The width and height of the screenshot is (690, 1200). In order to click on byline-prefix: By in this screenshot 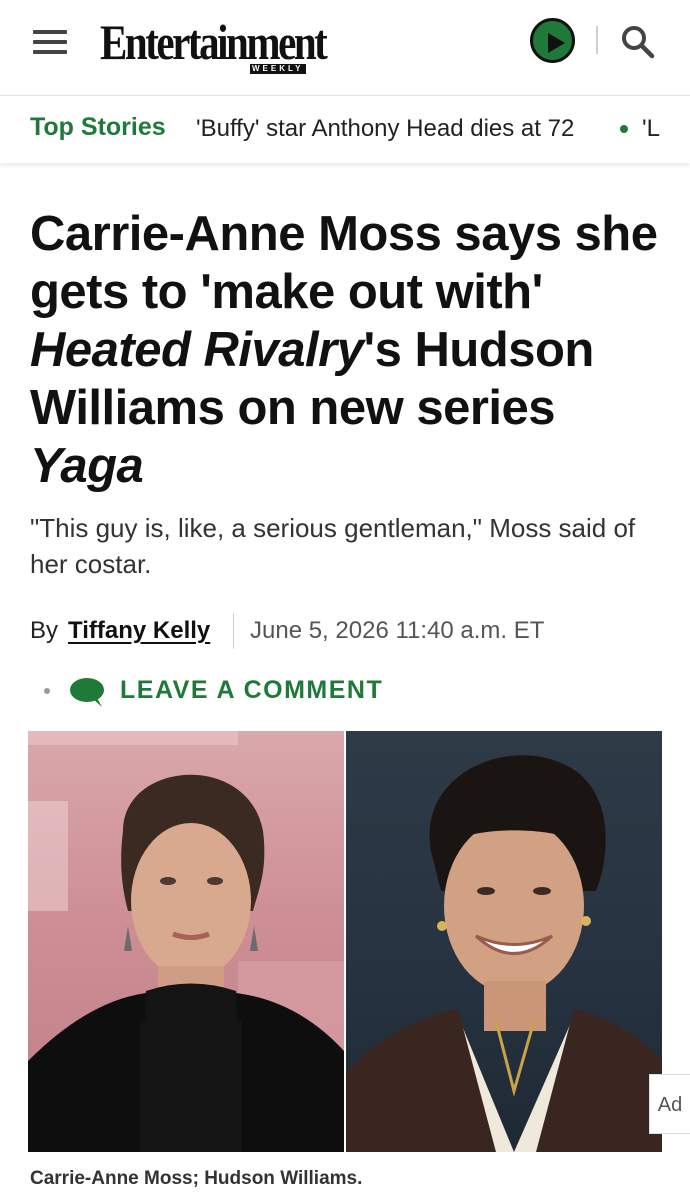, I will do `click(44, 630)`.